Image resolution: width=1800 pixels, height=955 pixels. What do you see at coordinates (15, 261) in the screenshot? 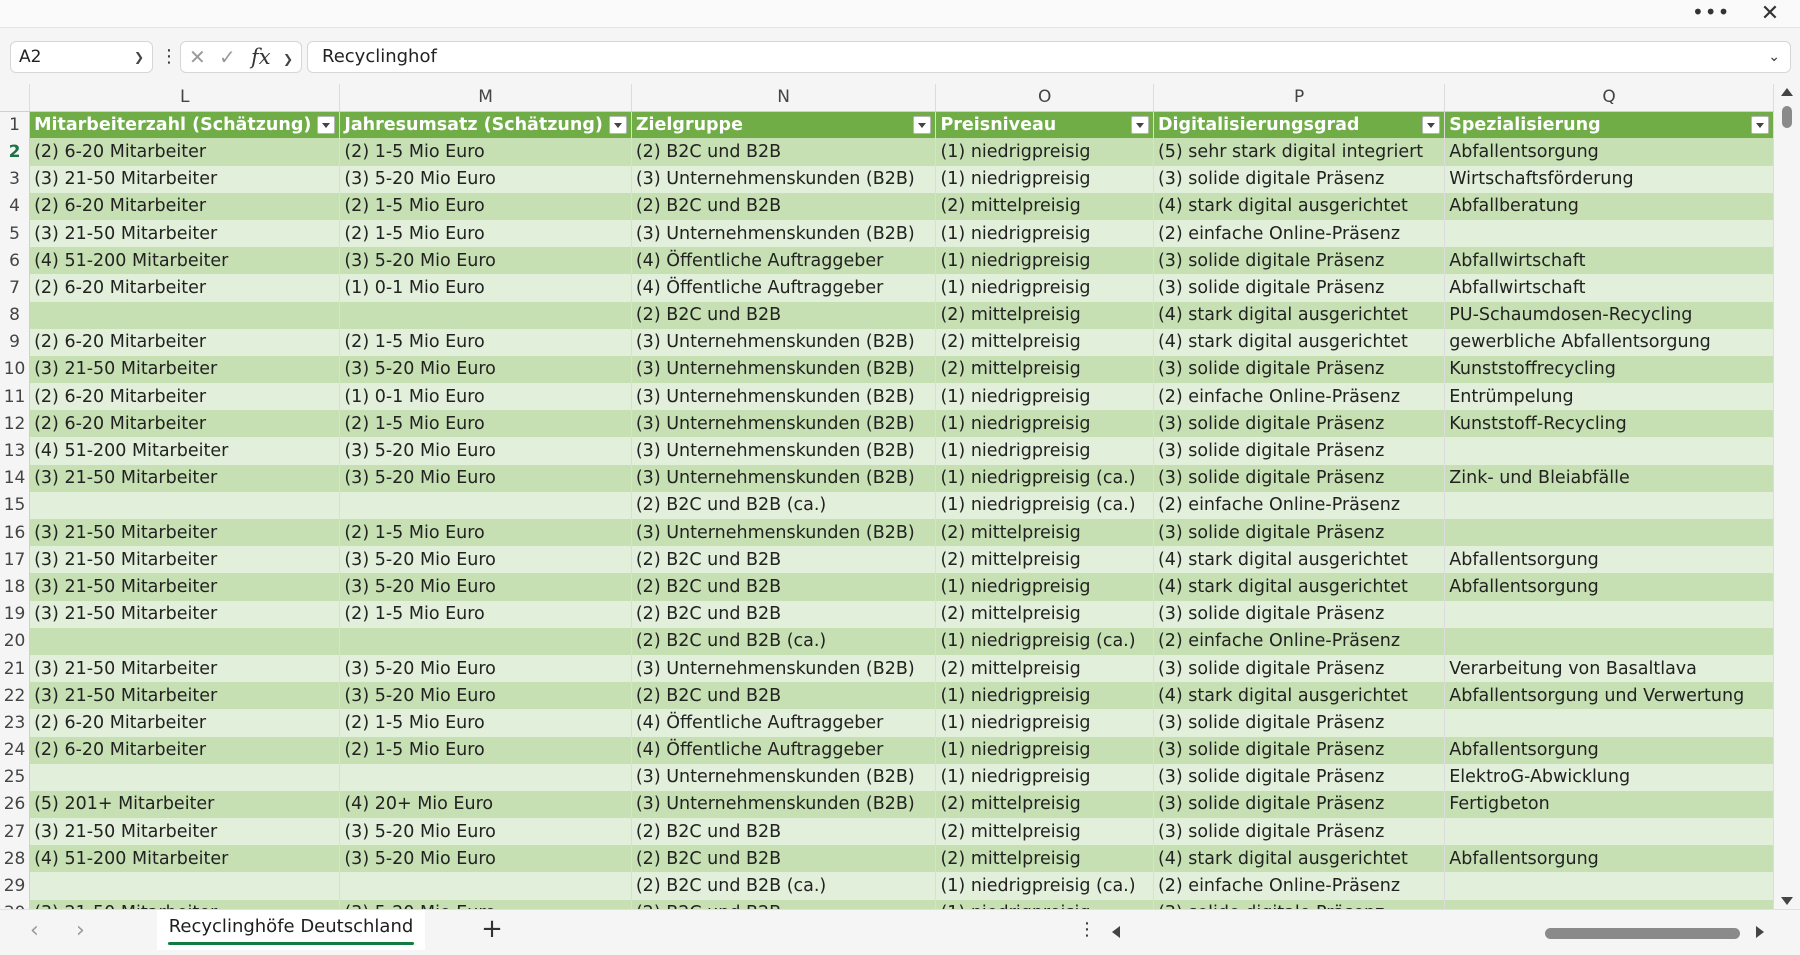
I see `row-number: 6` at bounding box center [15, 261].